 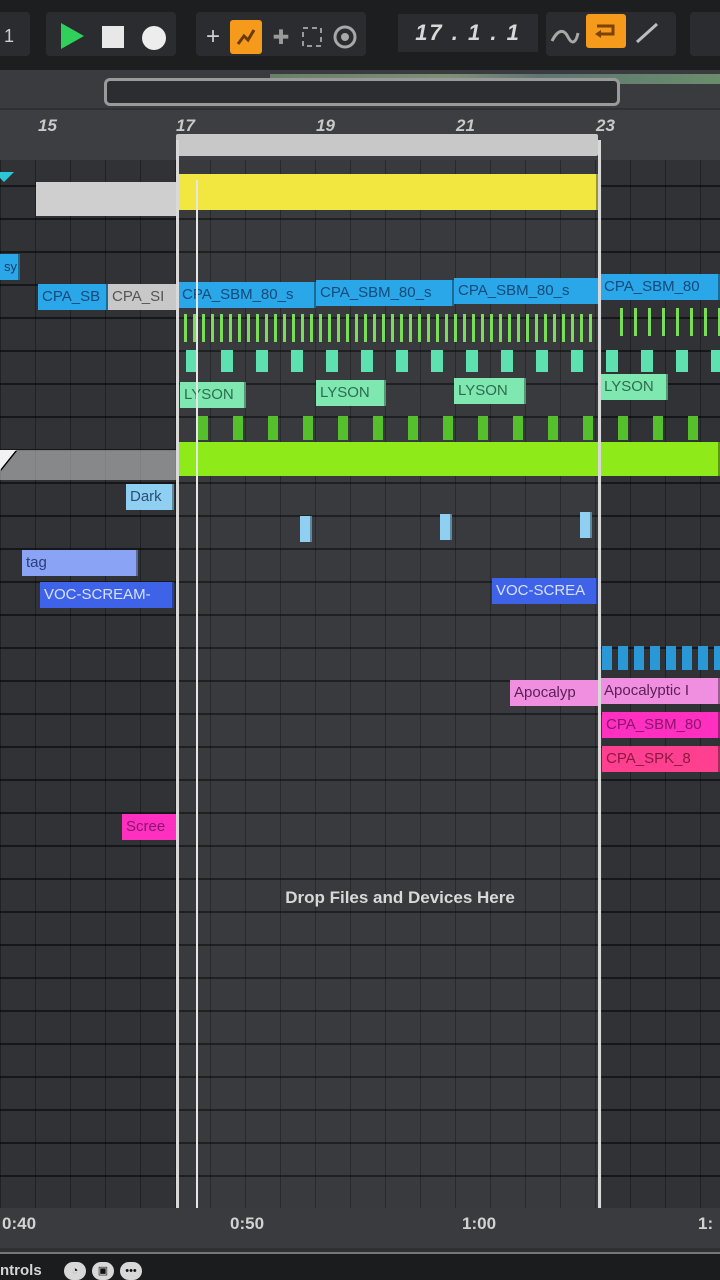 What do you see at coordinates (154, 38) in the screenshot?
I see `record-icon` at bounding box center [154, 38].